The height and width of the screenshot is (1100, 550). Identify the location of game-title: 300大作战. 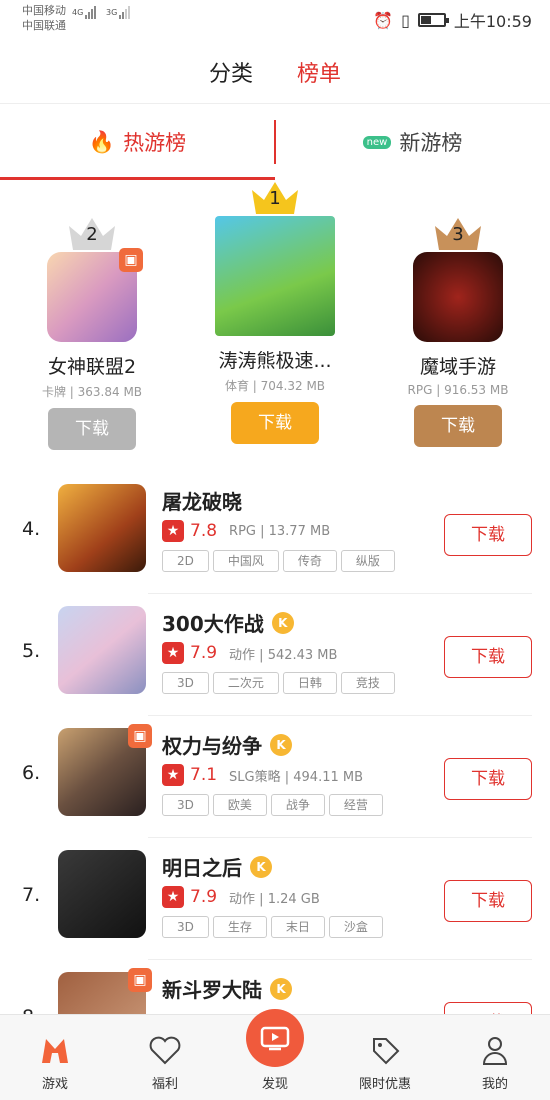
(213, 624).